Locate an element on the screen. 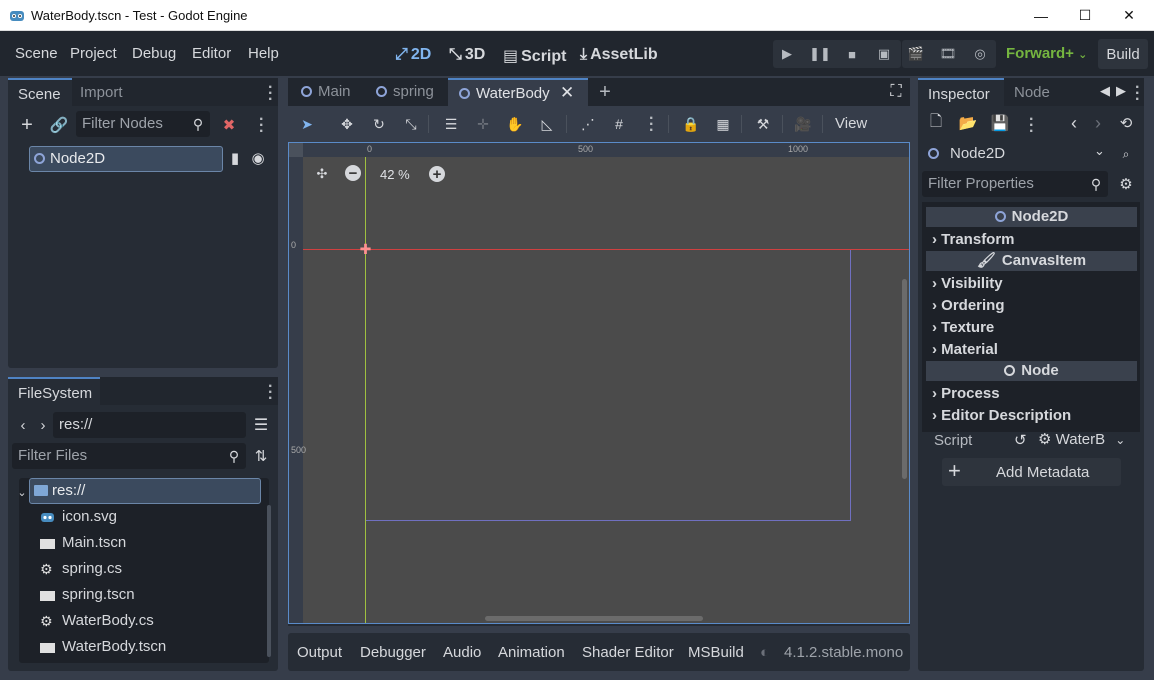 The image size is (1154, 680). minimize-button: — is located at coordinates (1041, 15).